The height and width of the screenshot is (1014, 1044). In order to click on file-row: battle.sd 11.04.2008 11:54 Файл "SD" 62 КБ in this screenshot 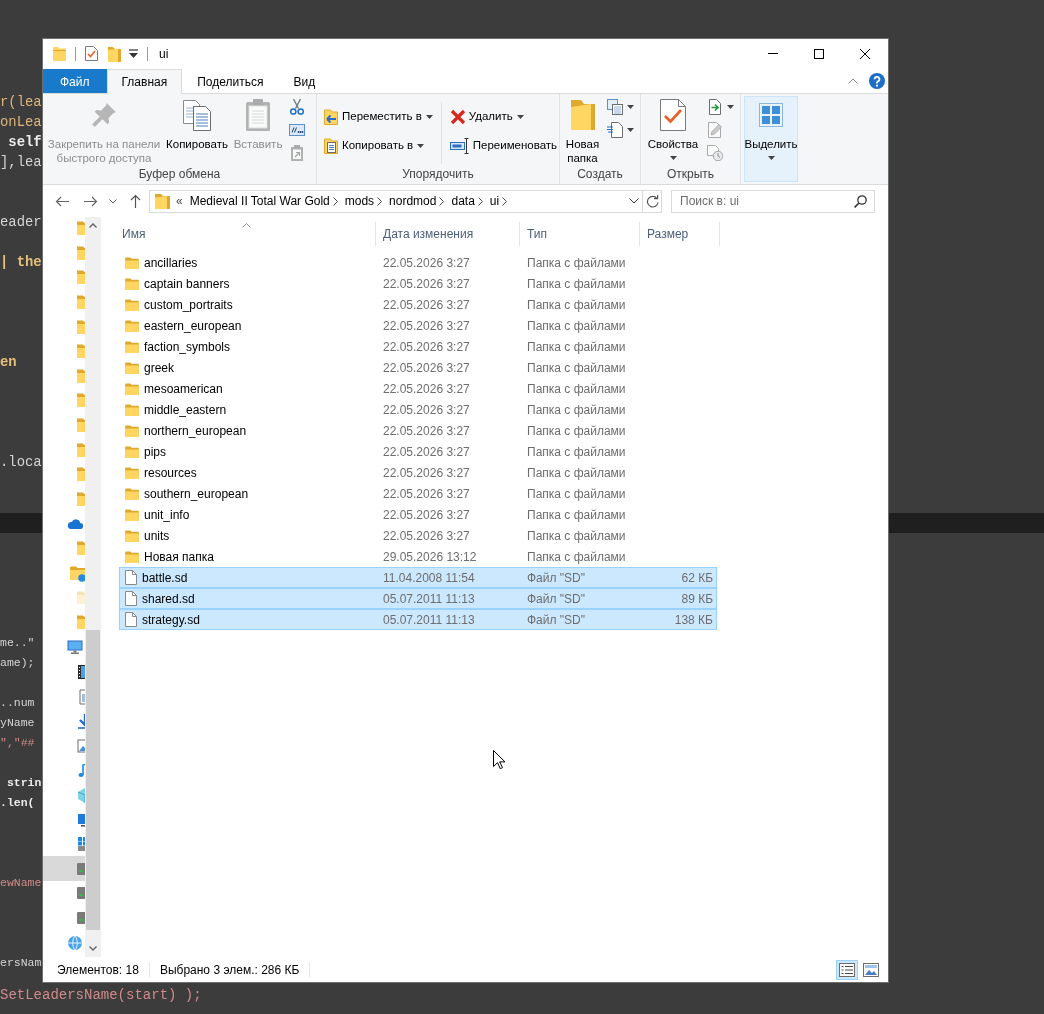, I will do `click(418, 577)`.